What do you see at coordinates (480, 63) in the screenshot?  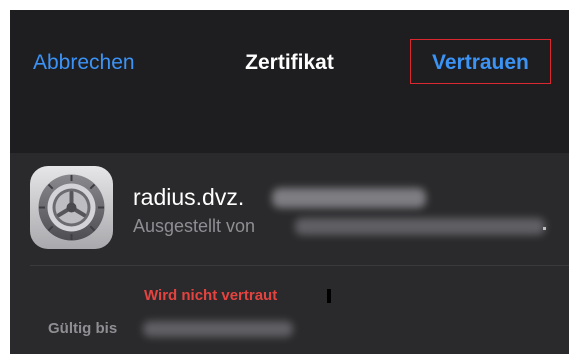 I see `trust-button: Vertrauen` at bounding box center [480, 63].